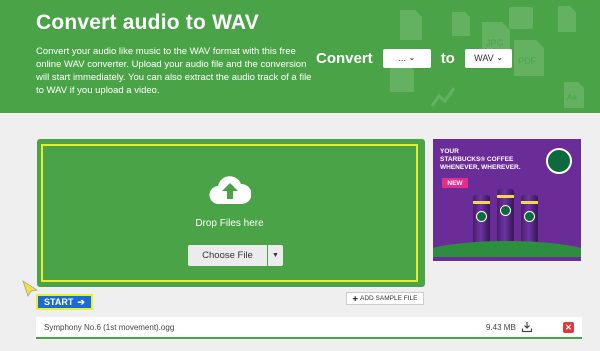 This screenshot has width=600, height=351. What do you see at coordinates (344, 58) in the screenshot?
I see `convert-label: Convert` at bounding box center [344, 58].